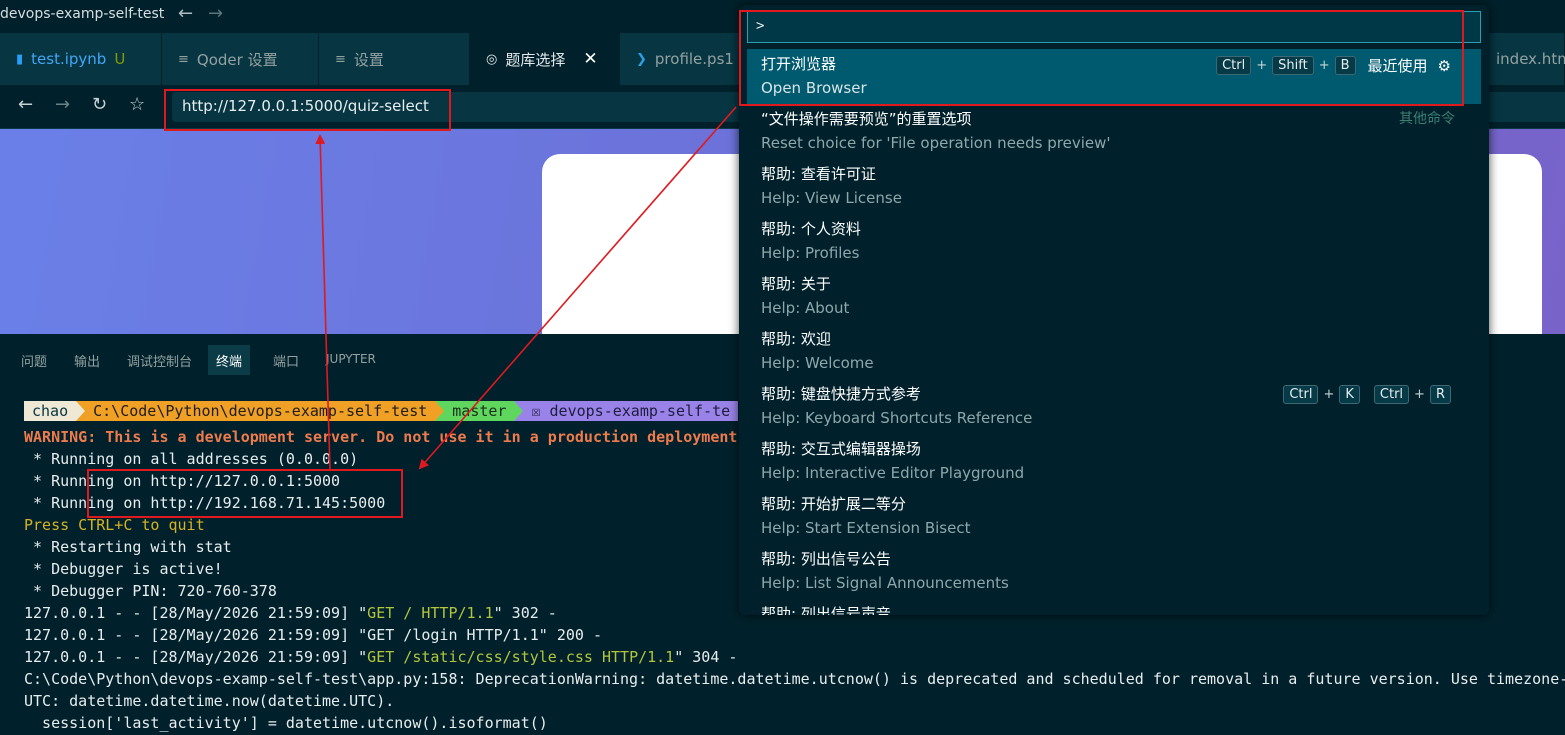 This screenshot has width=1565, height=735. Describe the element at coordinates (368, 59) in the screenshot. I see `tab-label: 设置` at that location.